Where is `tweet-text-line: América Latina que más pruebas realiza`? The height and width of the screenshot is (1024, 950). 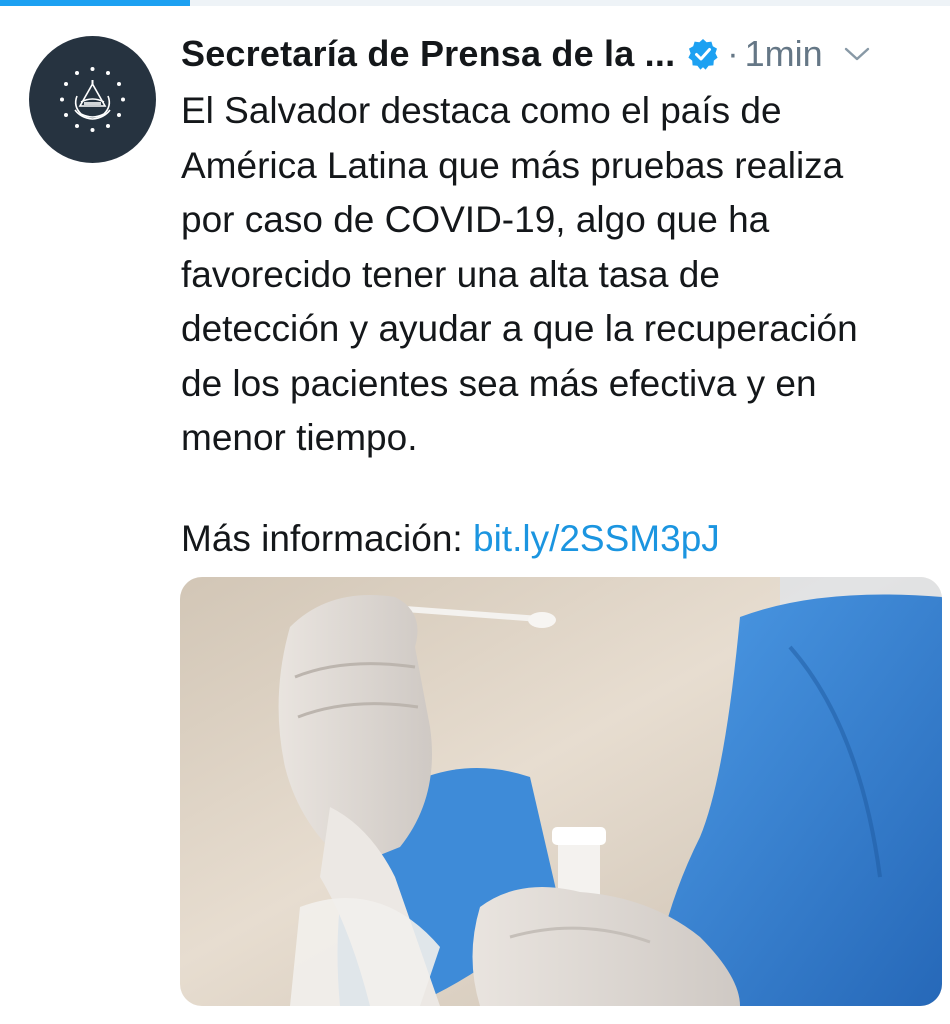
tweet-text-line: América Latina que más pruebas realiza is located at coordinates (512, 165).